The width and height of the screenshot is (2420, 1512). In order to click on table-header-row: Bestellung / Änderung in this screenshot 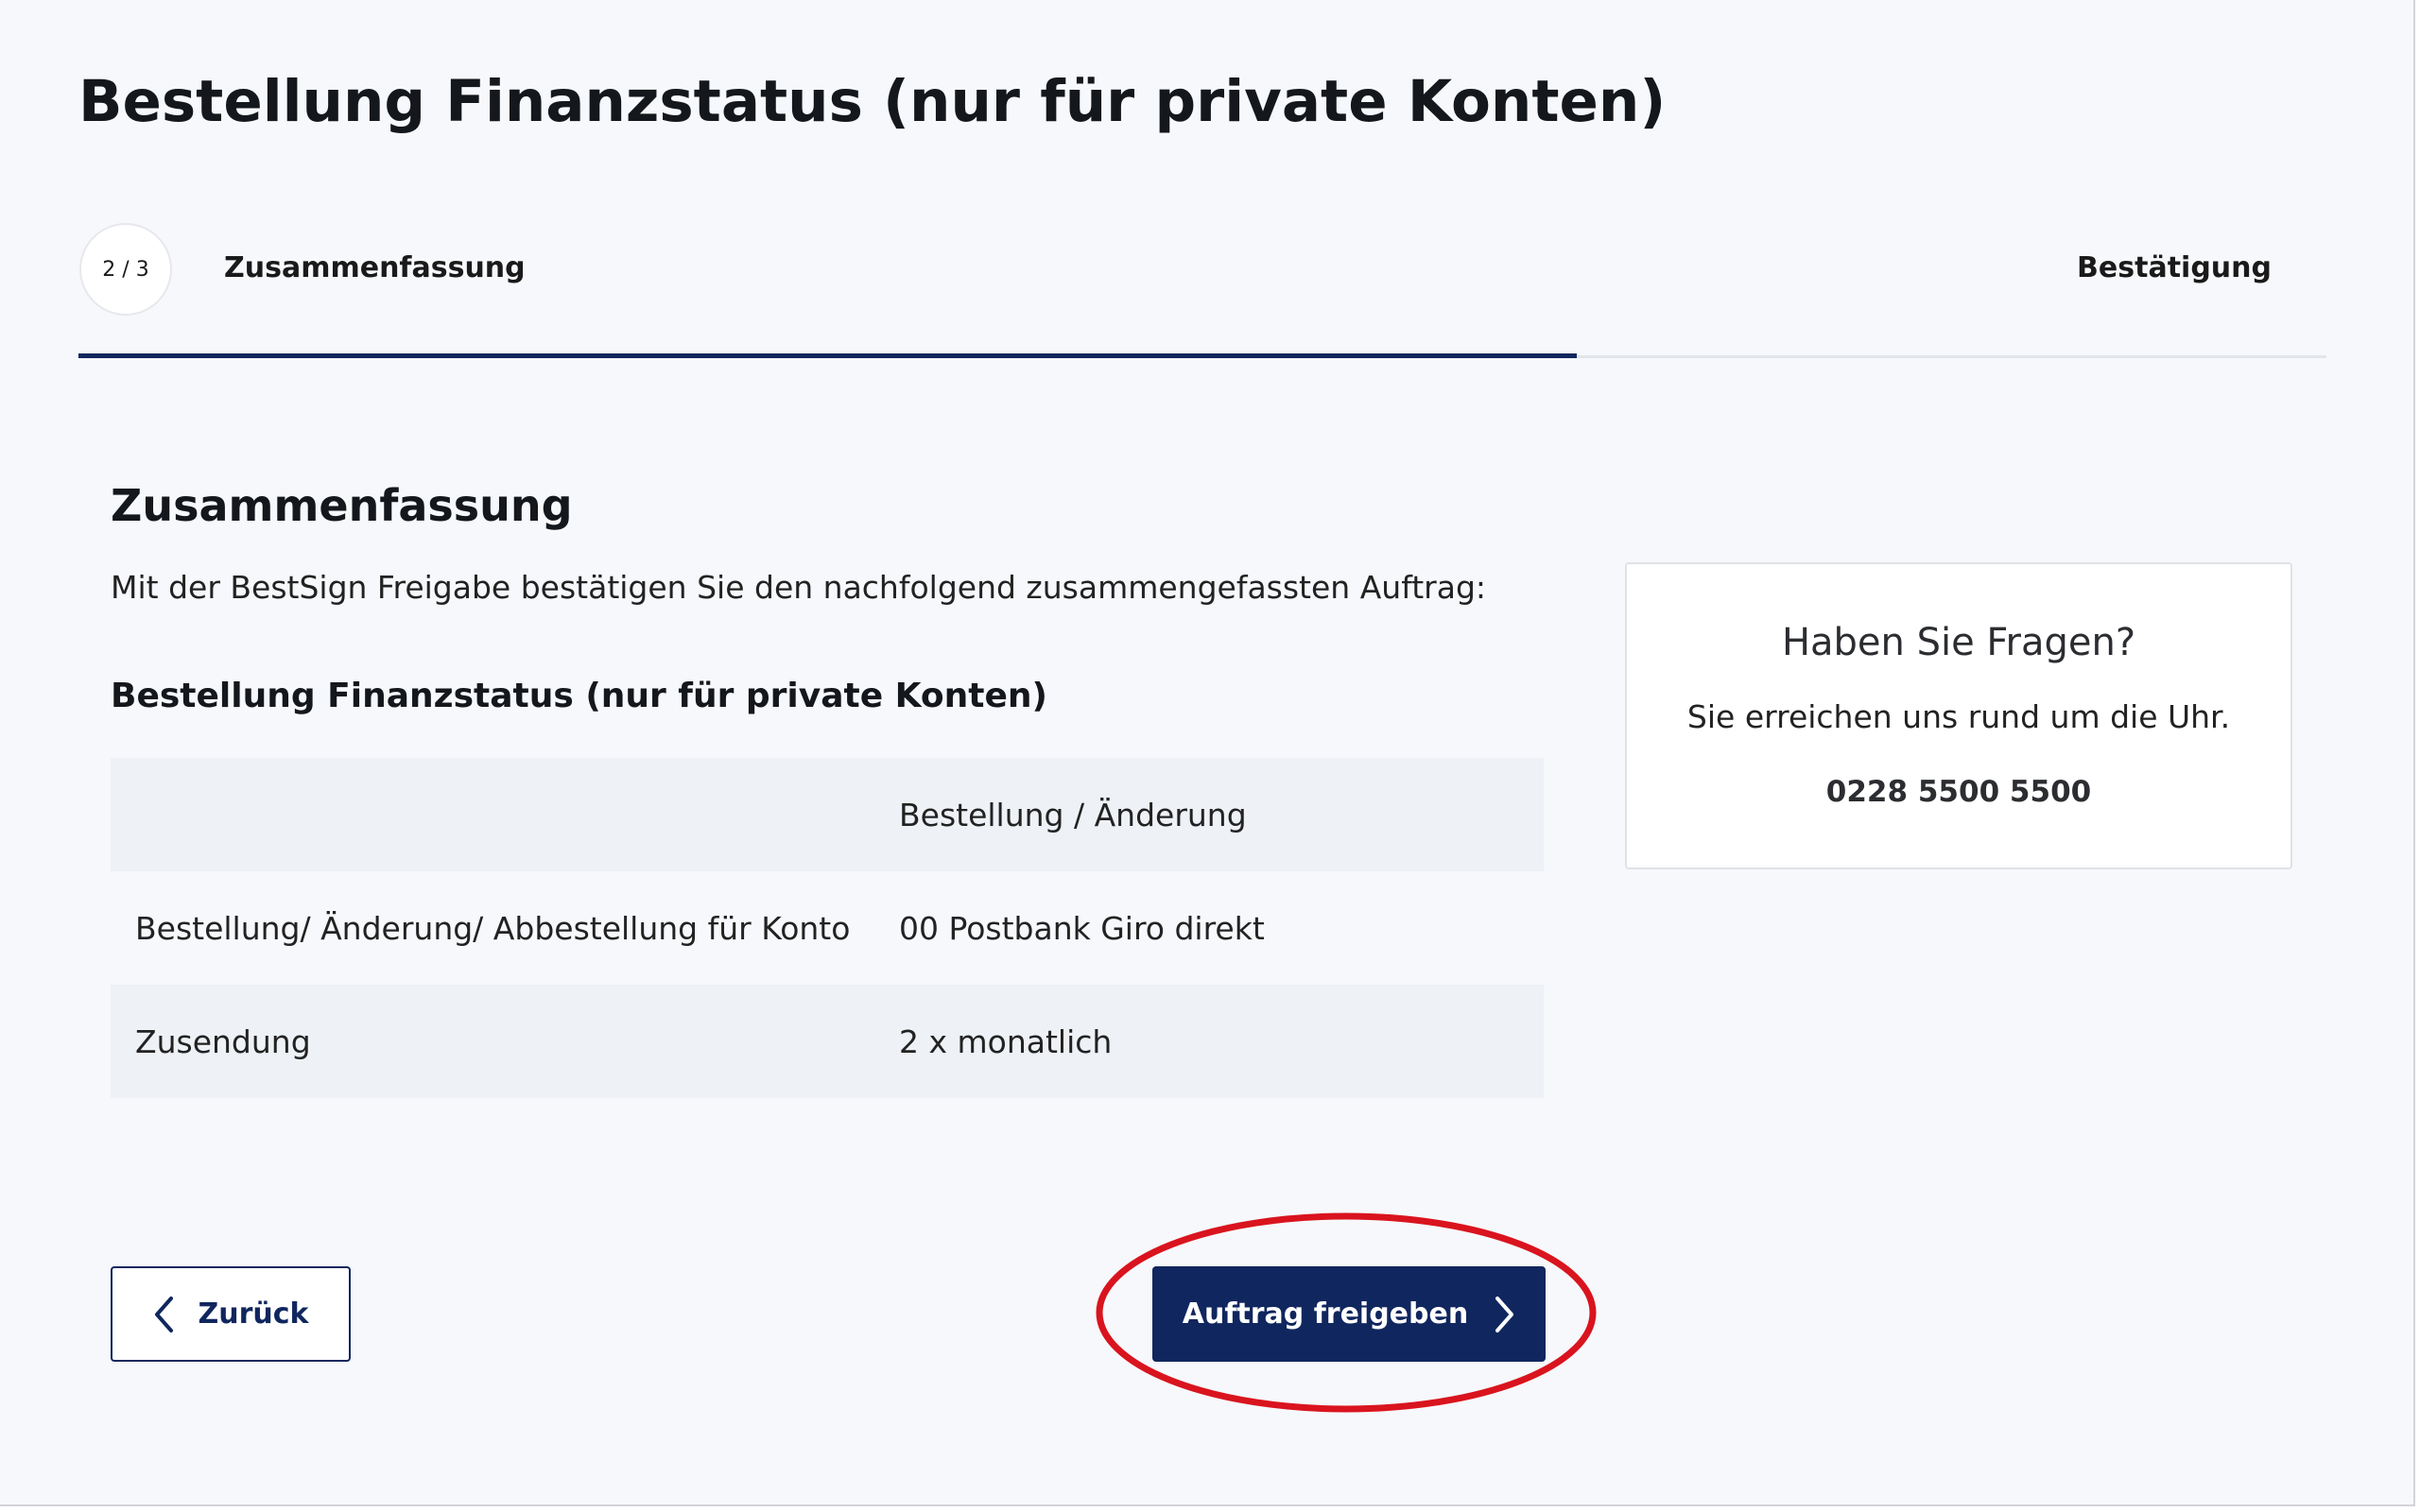, I will do `click(827, 814)`.